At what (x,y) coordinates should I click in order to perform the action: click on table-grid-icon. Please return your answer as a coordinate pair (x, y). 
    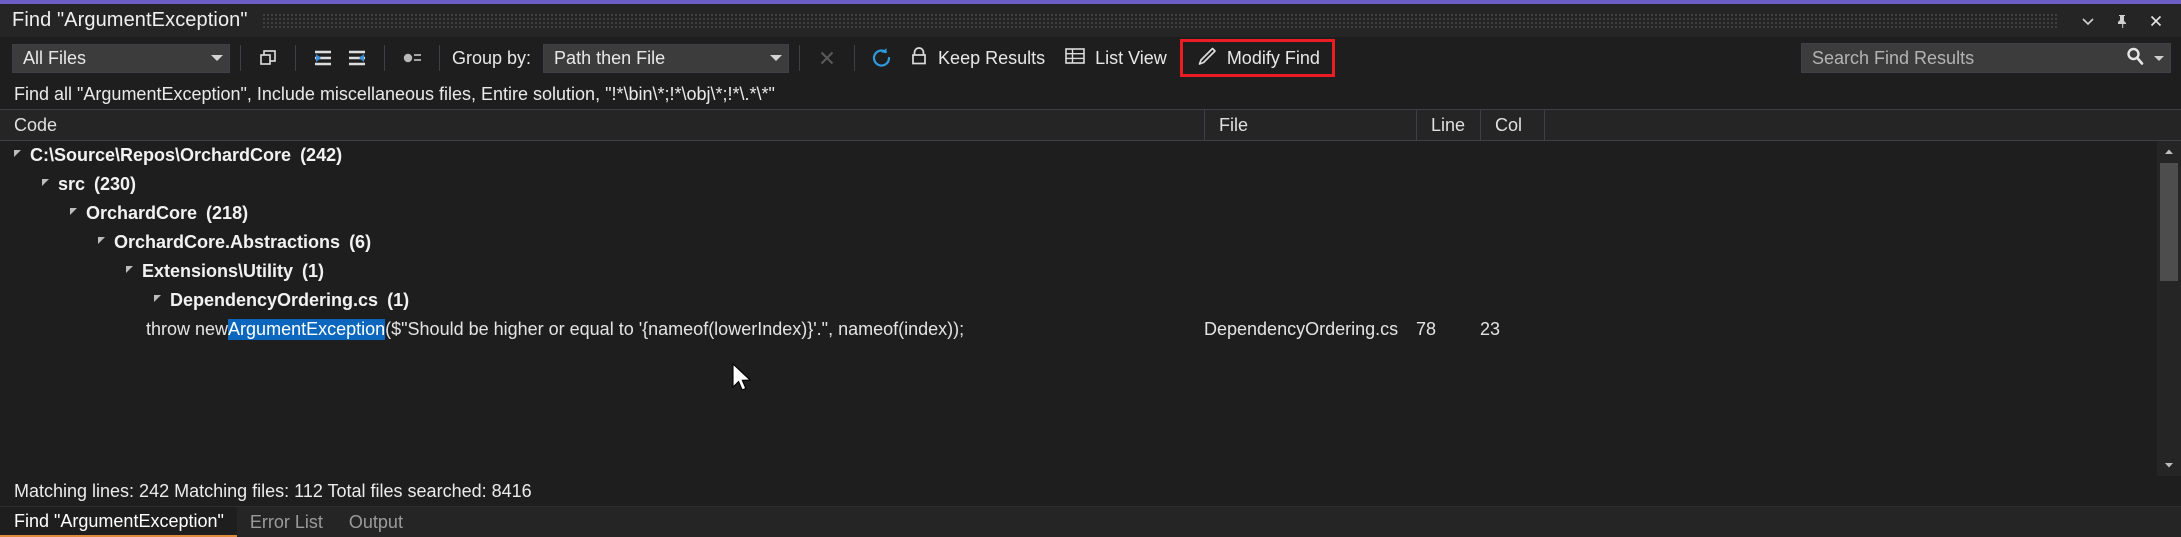
    Looking at the image, I should click on (1075, 58).